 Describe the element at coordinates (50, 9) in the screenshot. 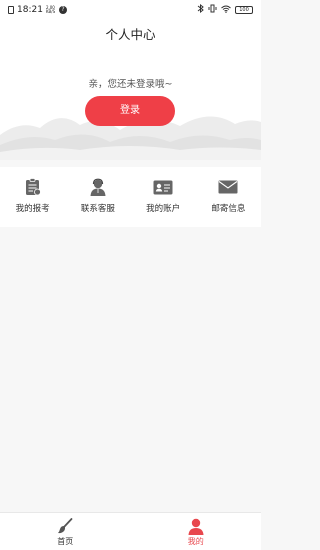

I see `network-speed: 2.00 KB/S` at that location.